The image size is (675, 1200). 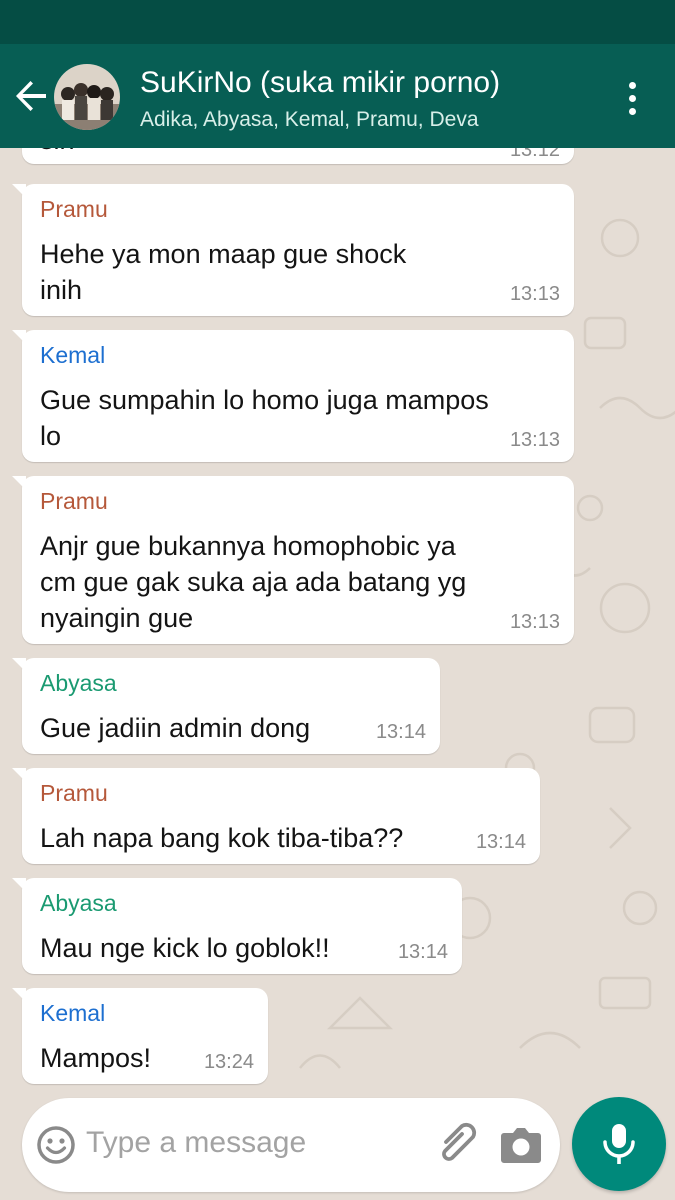 I want to click on message-bubble: Kemal Mampos! 13:24, so click(x=140, y=1036).